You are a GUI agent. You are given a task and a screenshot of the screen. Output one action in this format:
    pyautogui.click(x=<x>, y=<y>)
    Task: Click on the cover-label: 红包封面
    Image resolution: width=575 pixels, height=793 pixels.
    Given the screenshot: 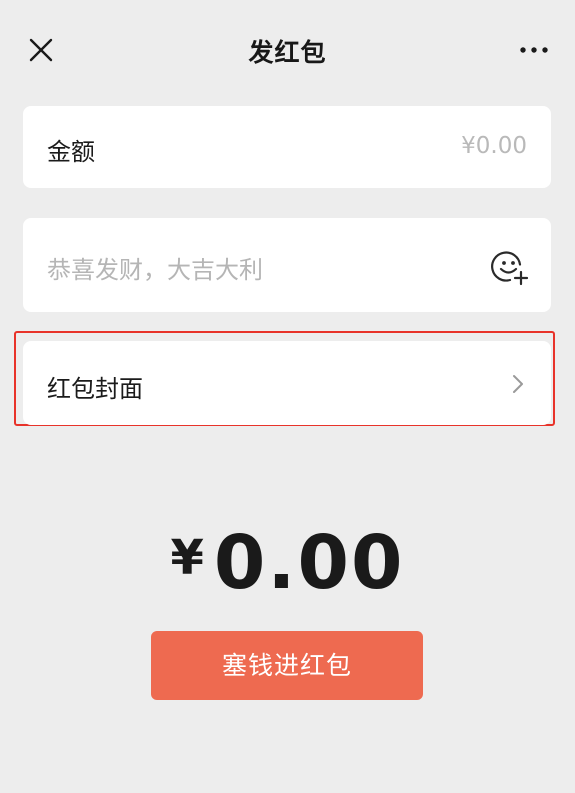 What is the action you would take?
    pyautogui.click(x=95, y=389)
    